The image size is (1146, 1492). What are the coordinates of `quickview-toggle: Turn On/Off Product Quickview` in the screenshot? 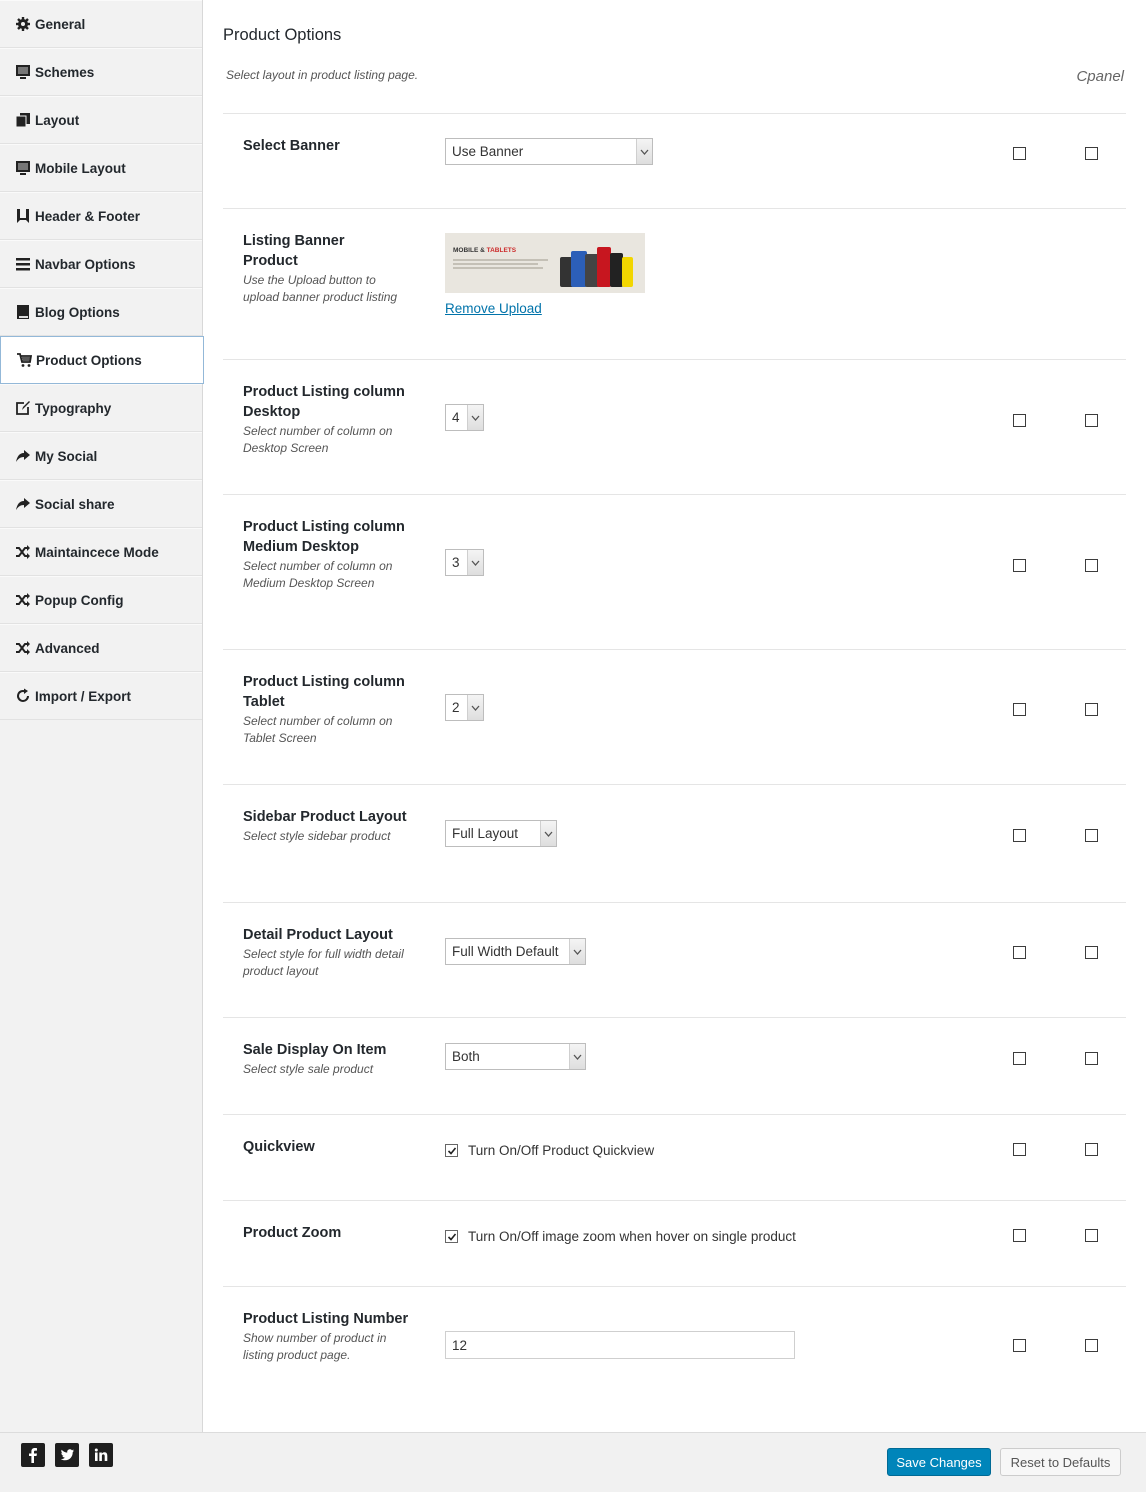 It's located at (549, 1150).